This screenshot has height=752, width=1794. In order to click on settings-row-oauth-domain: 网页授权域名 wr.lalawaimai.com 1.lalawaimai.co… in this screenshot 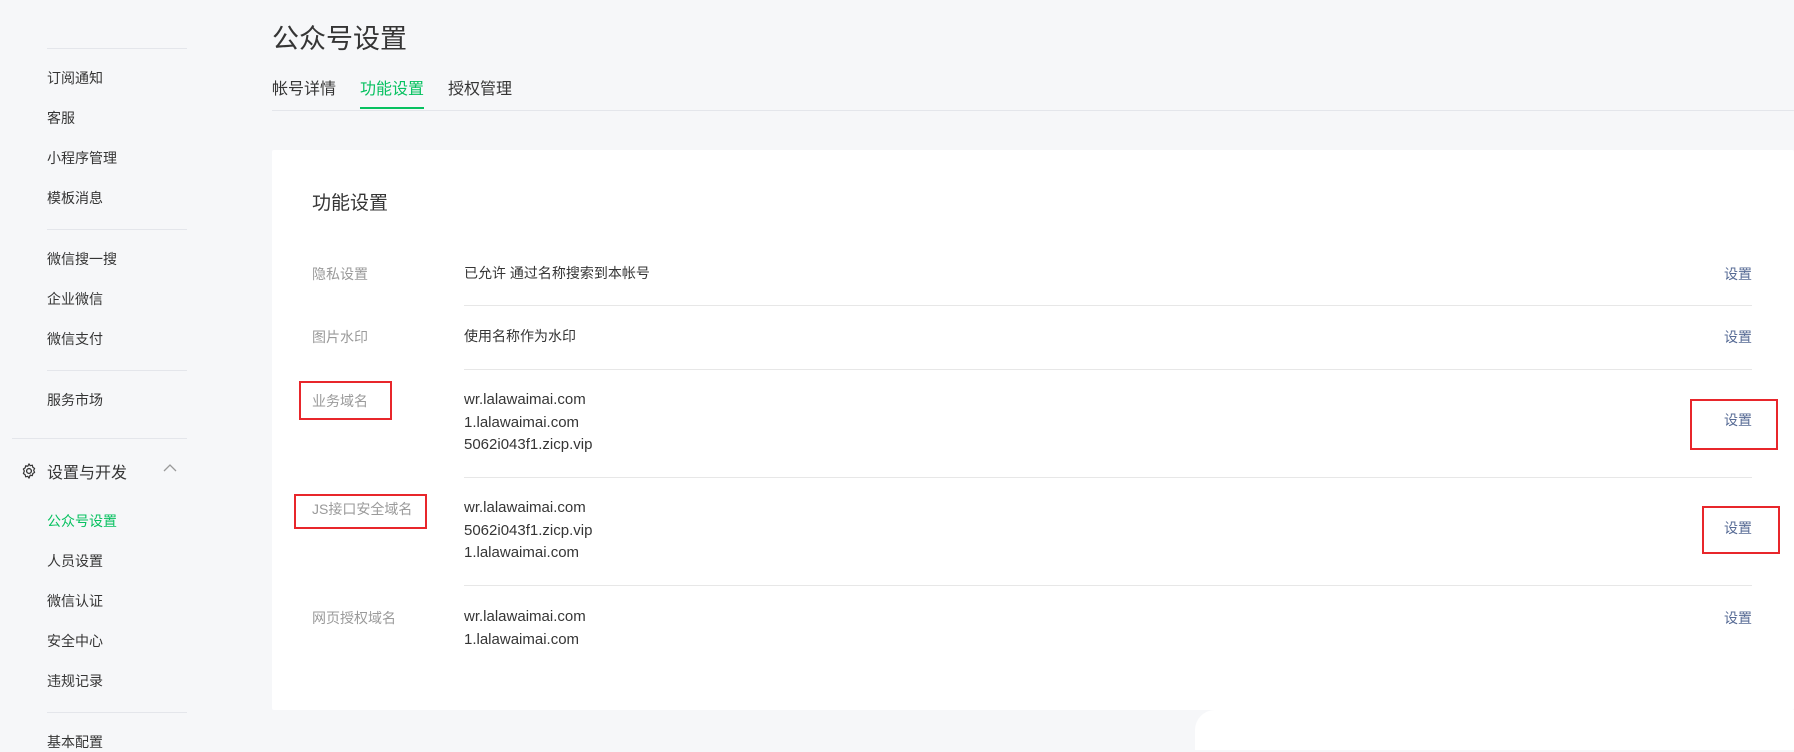, I will do `click(1032, 643)`.